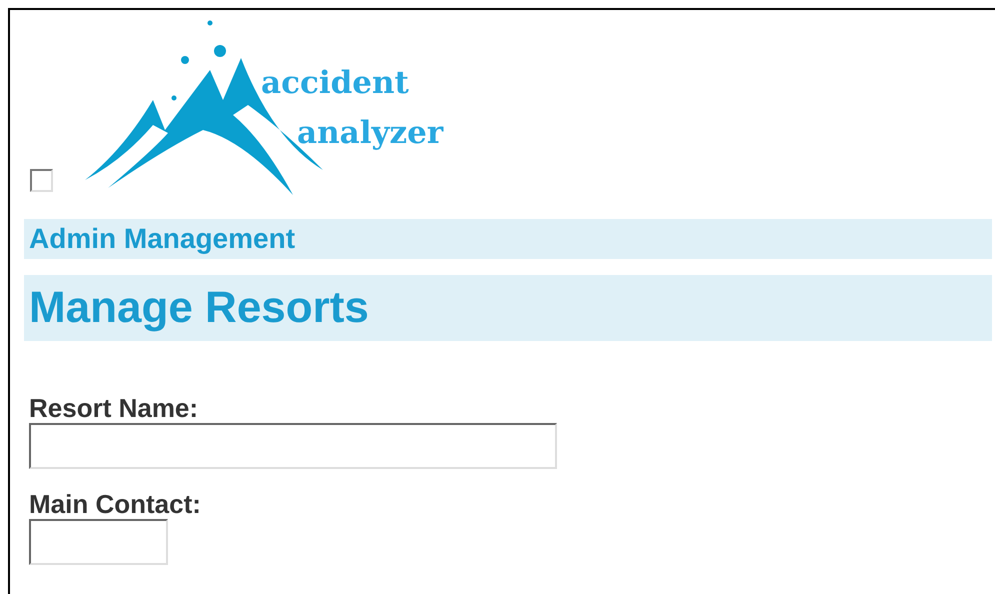 This screenshot has height=594, width=995. What do you see at coordinates (115, 504) in the screenshot?
I see `field-label: Main Contact:` at bounding box center [115, 504].